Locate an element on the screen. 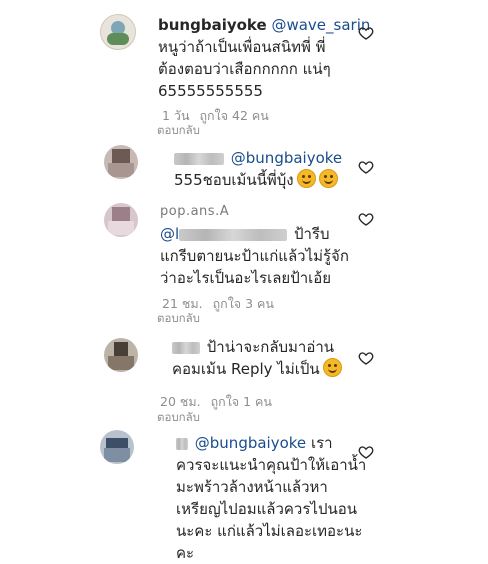 The width and height of the screenshot is (488, 564). comment-text-line: ป้ารีบ is located at coordinates (311, 234).